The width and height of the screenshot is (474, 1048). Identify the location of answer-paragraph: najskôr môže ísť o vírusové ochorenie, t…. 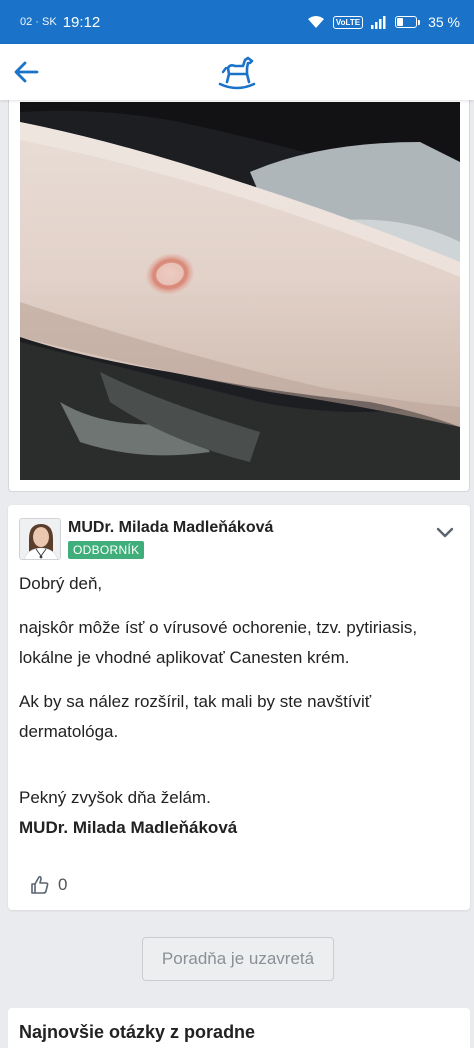
(218, 642).